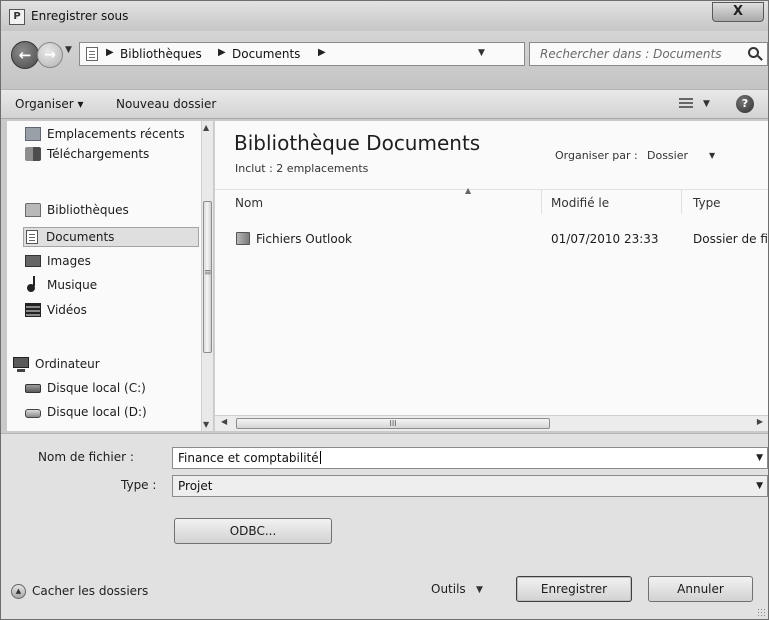 This screenshot has height=620, width=769. Describe the element at coordinates (166, 104) in the screenshot. I see `new-folder-button: Nouveau dossier` at that location.